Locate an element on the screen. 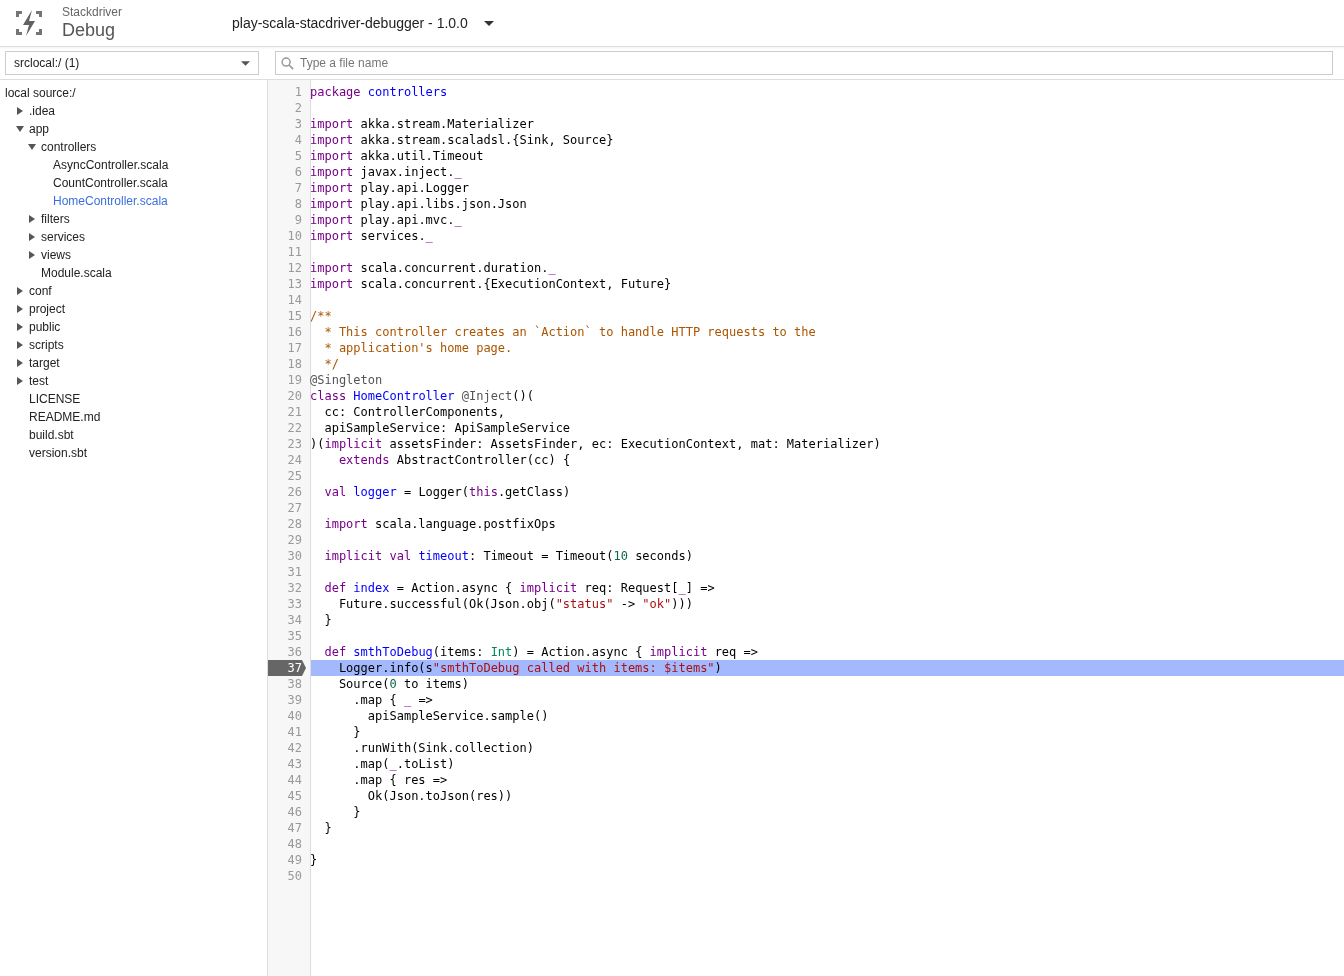 This screenshot has height=976, width=1344. line-number: 1 is located at coordinates (298, 92).